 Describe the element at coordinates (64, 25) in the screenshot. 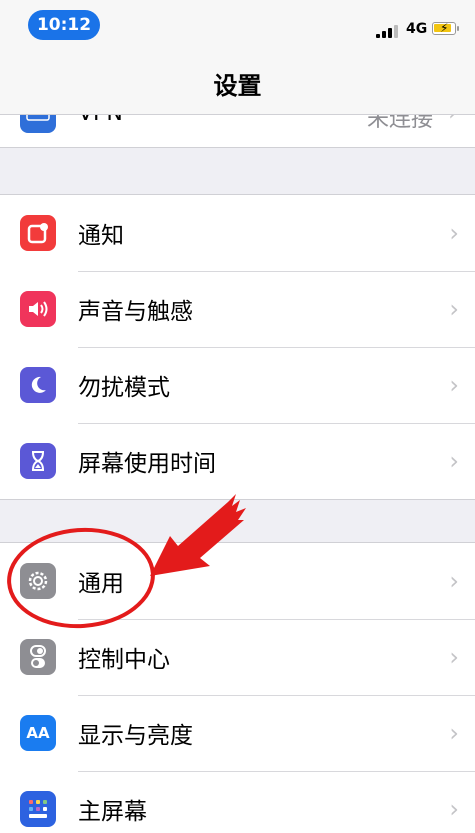

I see `status-time: 10:12` at that location.